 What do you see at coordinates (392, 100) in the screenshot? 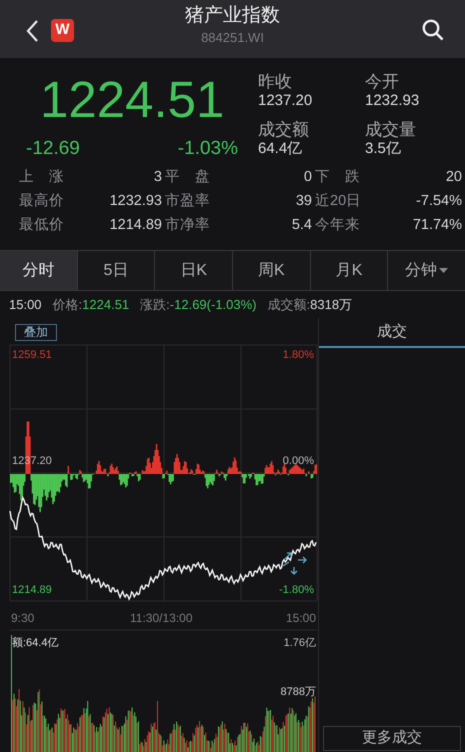
I see `stat-value: 1232.93` at bounding box center [392, 100].